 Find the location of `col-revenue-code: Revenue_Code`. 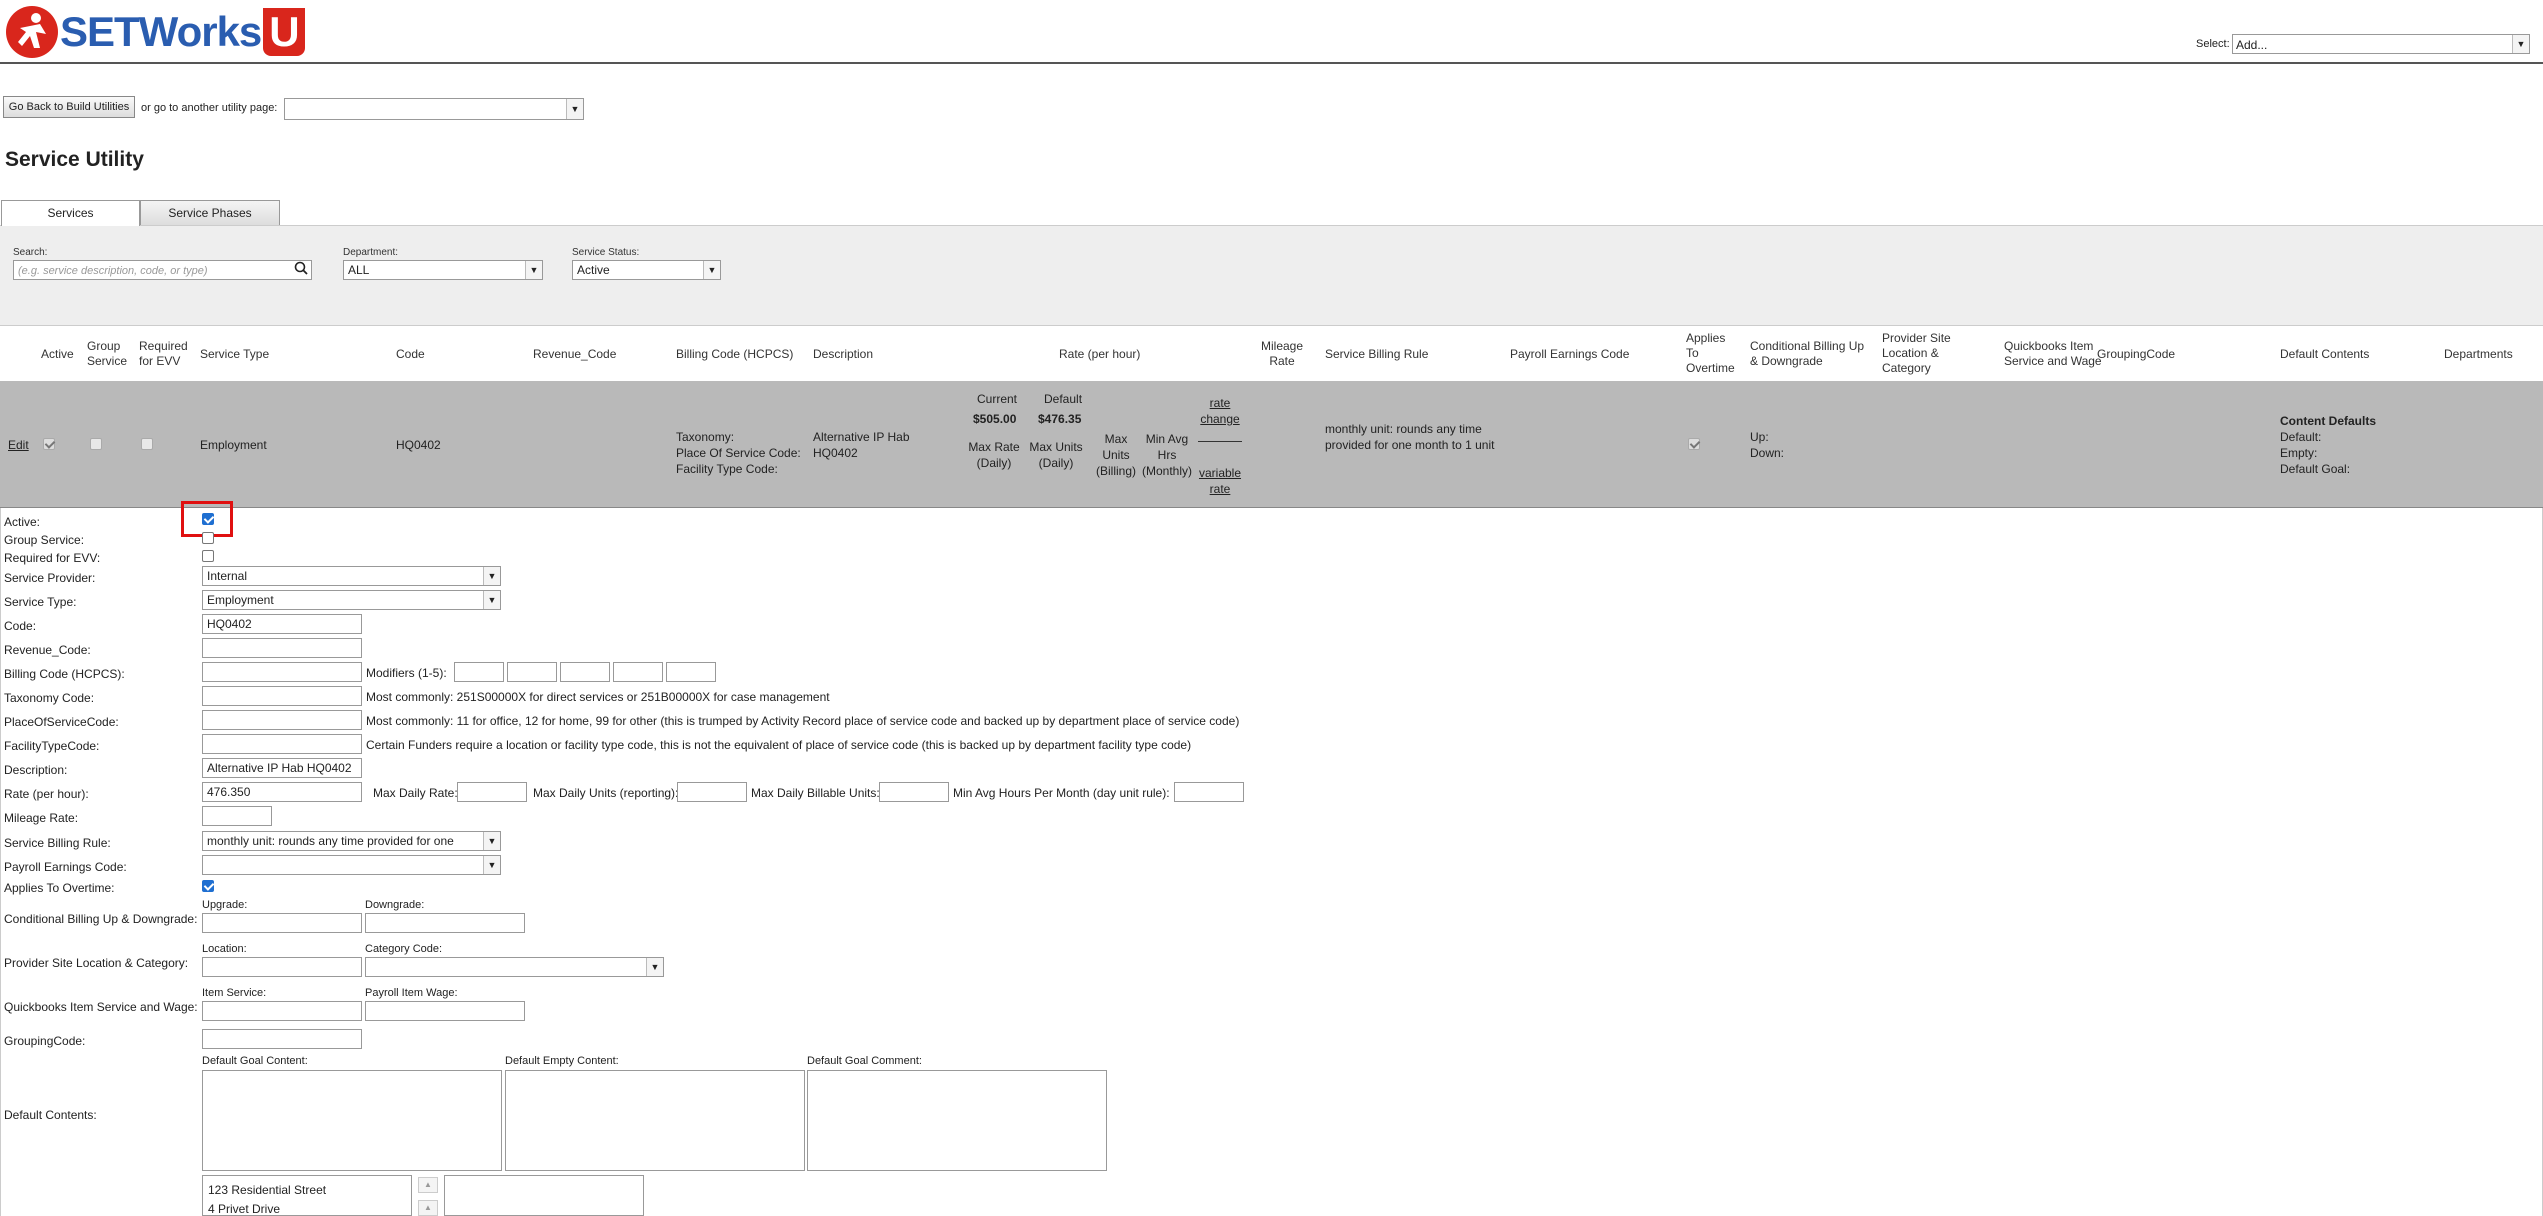

col-revenue-code: Revenue_Code is located at coordinates (574, 354).